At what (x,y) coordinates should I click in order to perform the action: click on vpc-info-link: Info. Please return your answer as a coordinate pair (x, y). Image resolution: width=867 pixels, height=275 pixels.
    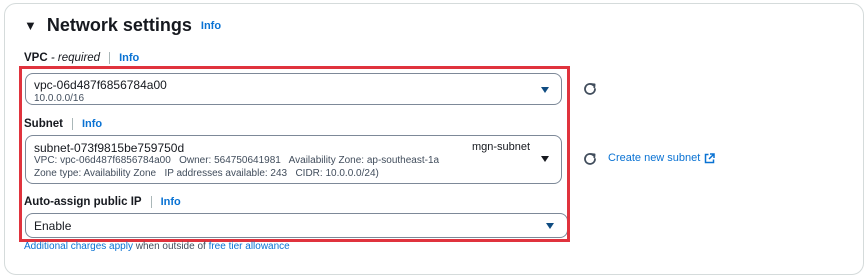
    Looking at the image, I should click on (129, 58).